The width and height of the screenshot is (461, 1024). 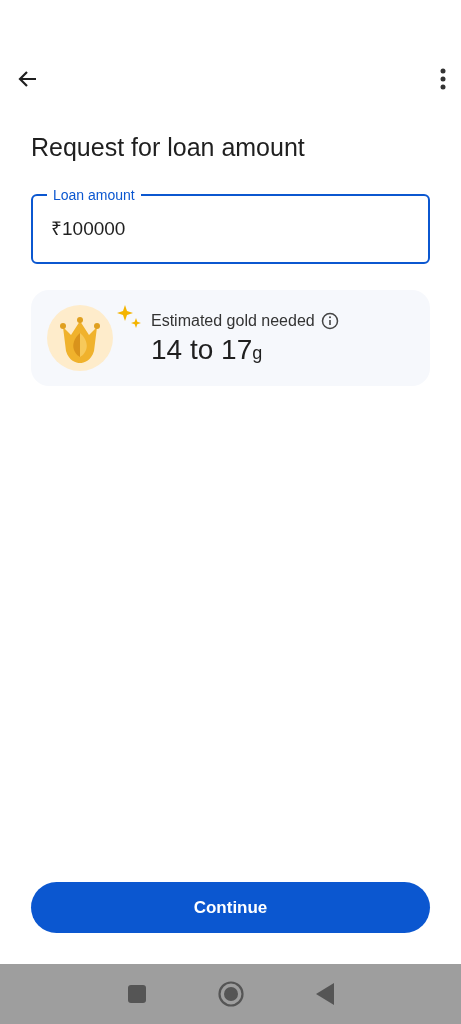 I want to click on rupee-prefix: ₹, so click(x=56, y=228).